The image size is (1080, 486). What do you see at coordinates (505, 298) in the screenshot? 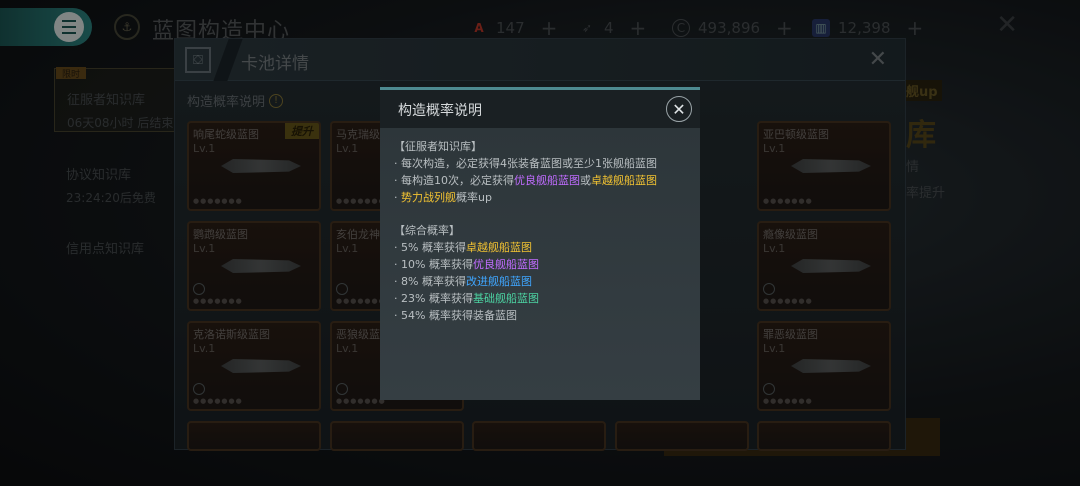
I see `rarity-label: 基础舰船蓝图` at bounding box center [505, 298].